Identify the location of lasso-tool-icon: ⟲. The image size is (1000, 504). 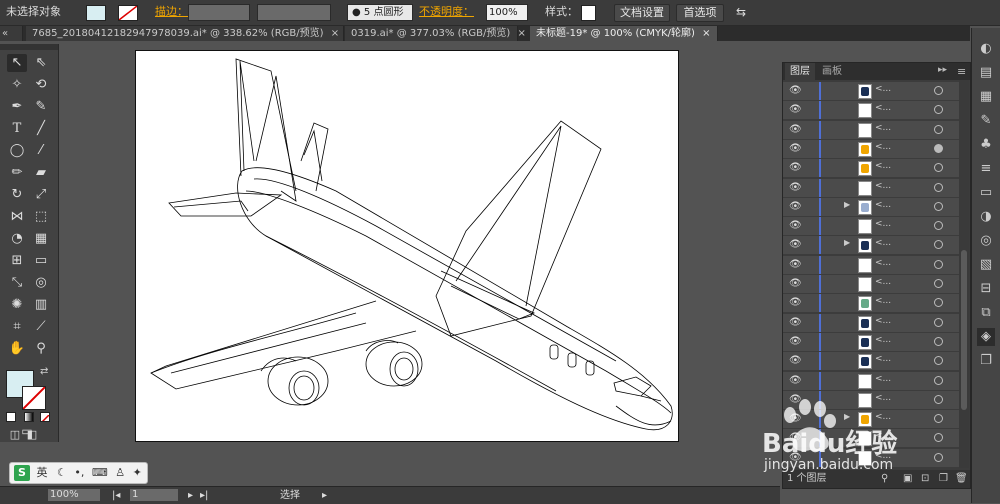
(41, 85).